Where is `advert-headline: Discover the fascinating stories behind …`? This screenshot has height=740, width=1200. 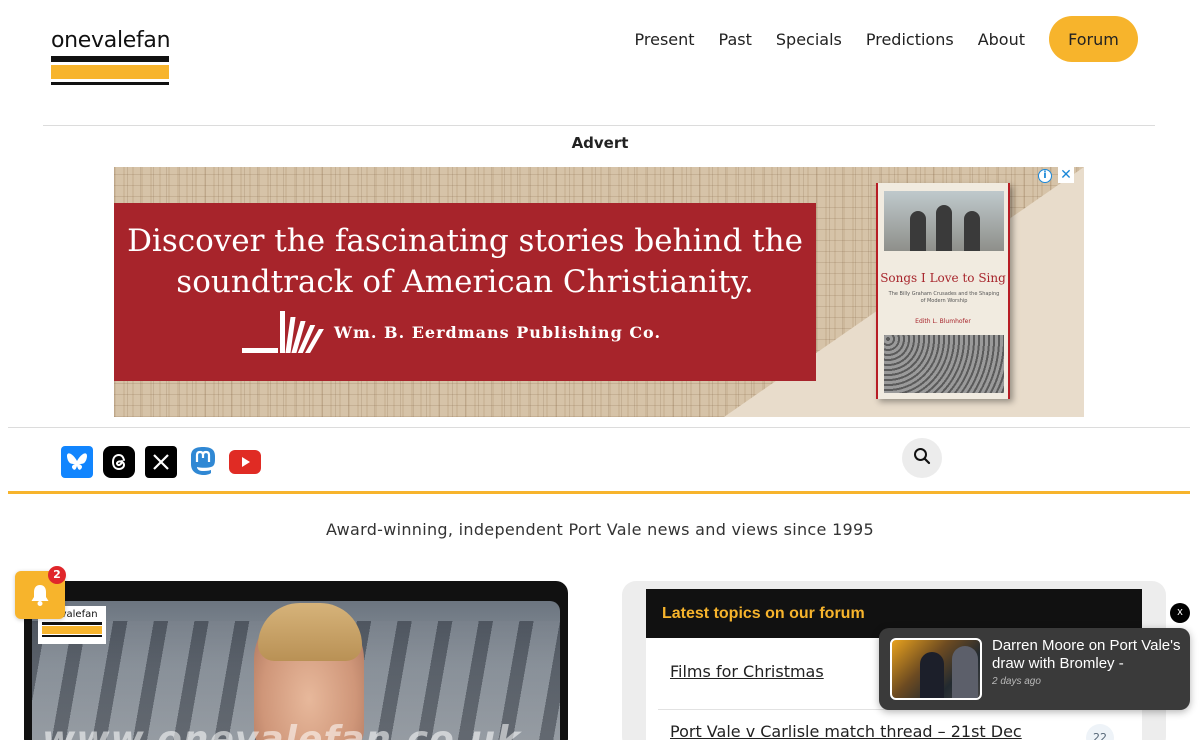
advert-headline: Discover the fascinating stories behind … is located at coordinates (465, 262).